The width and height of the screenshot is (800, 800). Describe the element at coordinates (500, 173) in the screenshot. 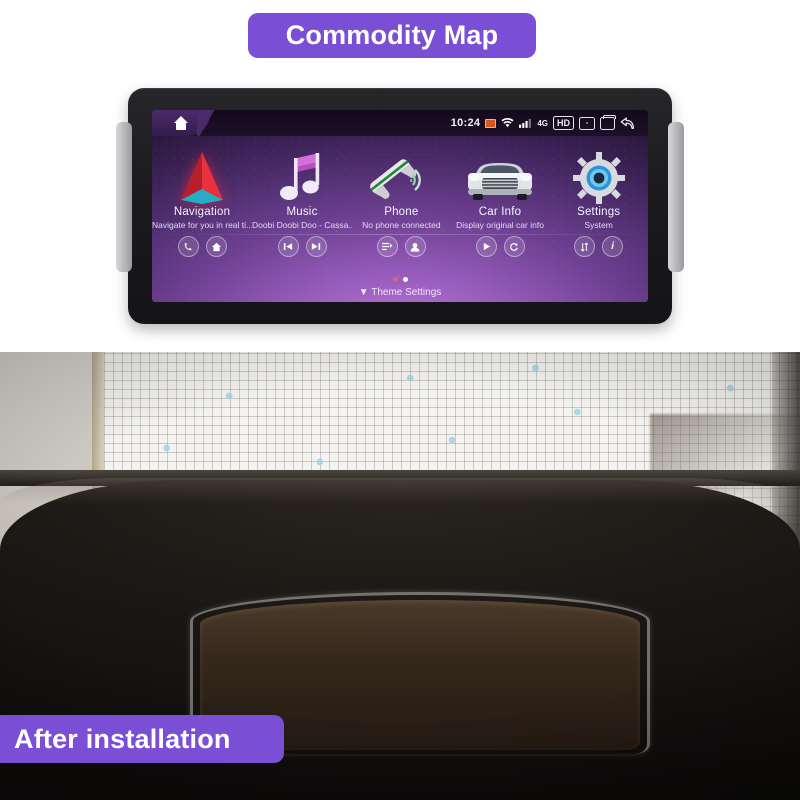

I see `car-front-icon` at that location.